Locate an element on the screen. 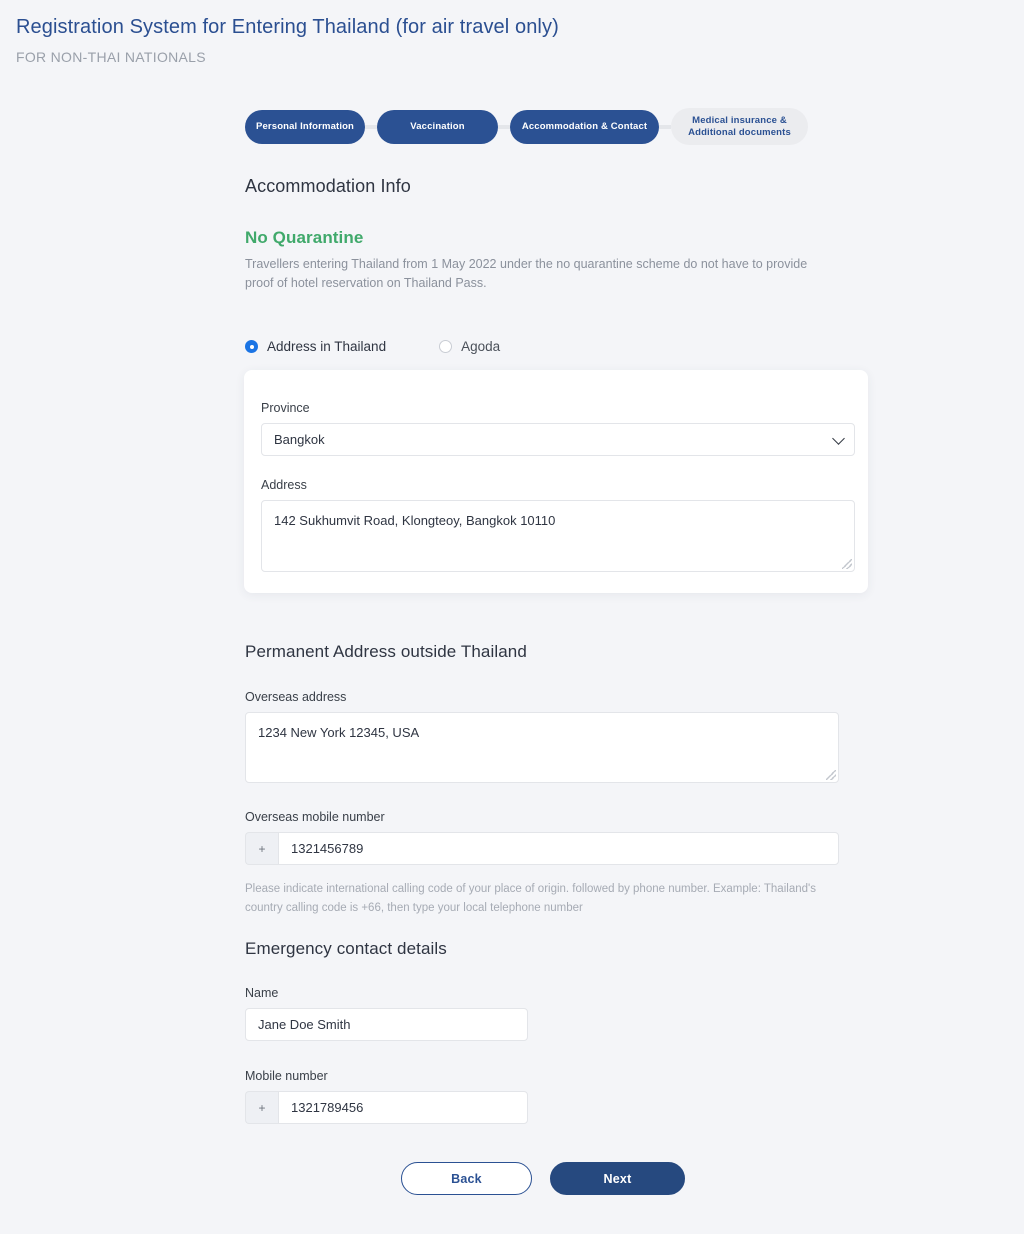 Image resolution: width=1024 pixels, height=1234 pixels. emergency-name-input: Jane Doe Smith is located at coordinates (386, 1024).